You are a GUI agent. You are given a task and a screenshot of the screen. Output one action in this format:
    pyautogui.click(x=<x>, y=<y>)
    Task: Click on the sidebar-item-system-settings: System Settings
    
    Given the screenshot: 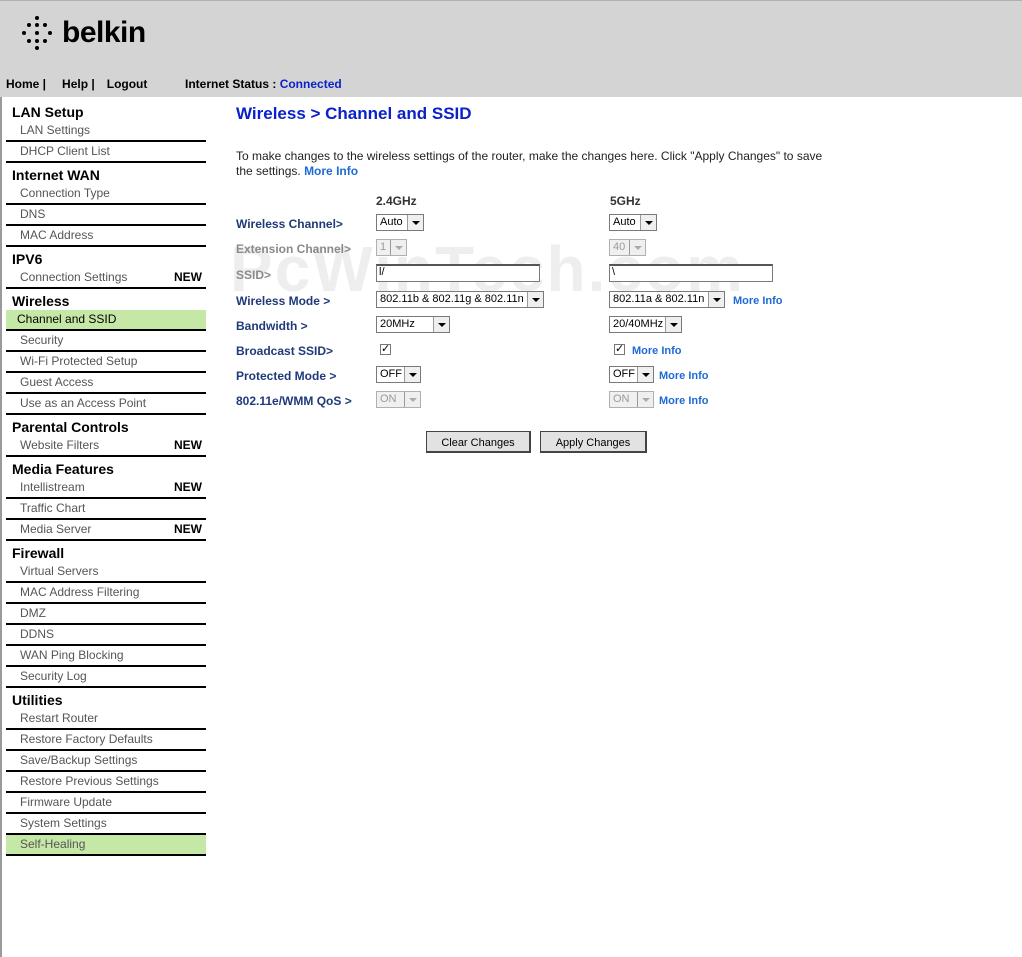 What is the action you would take?
    pyautogui.click(x=106, y=824)
    